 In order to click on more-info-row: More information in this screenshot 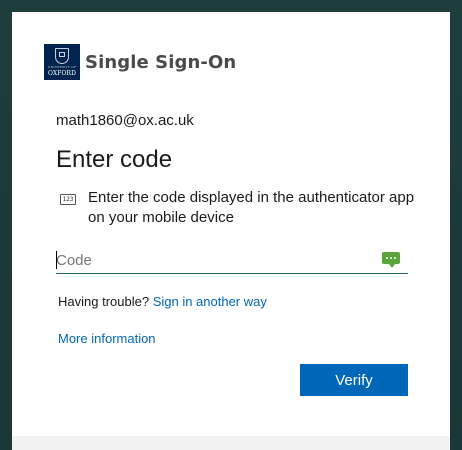, I will do `click(107, 338)`.